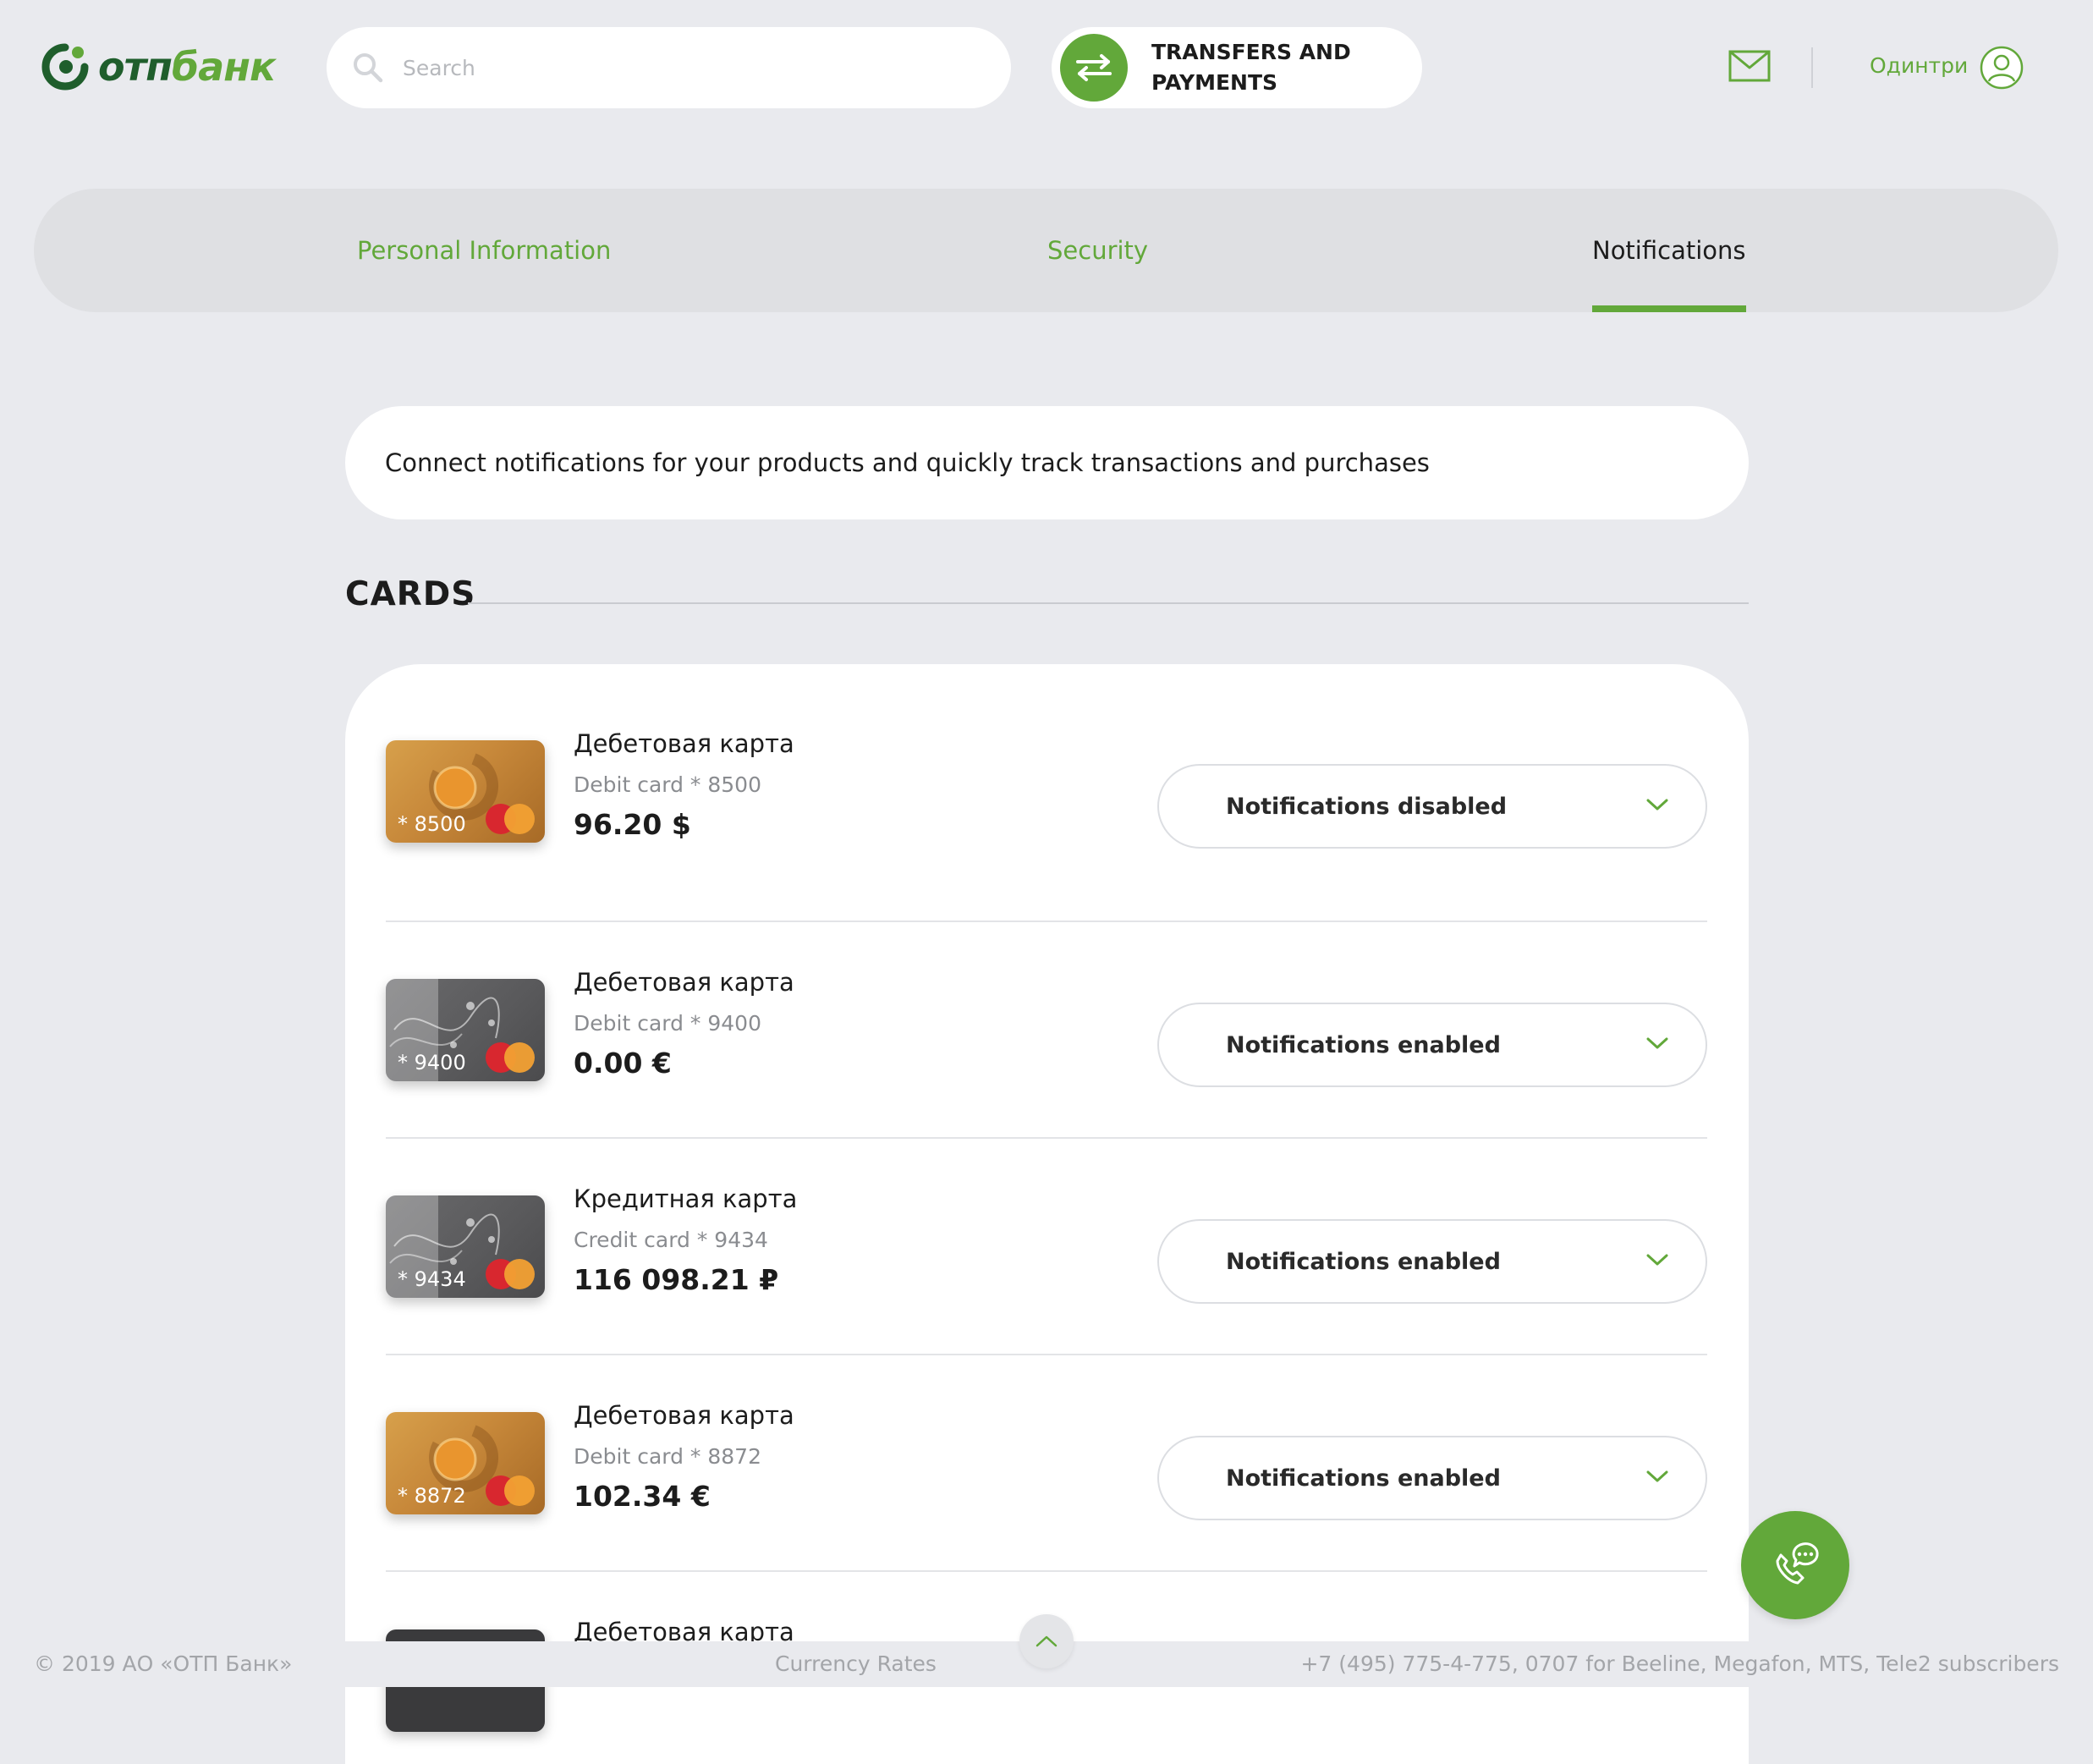 The height and width of the screenshot is (1764, 2093). Describe the element at coordinates (465, 791) in the screenshot. I see `card-image: * 8500` at that location.